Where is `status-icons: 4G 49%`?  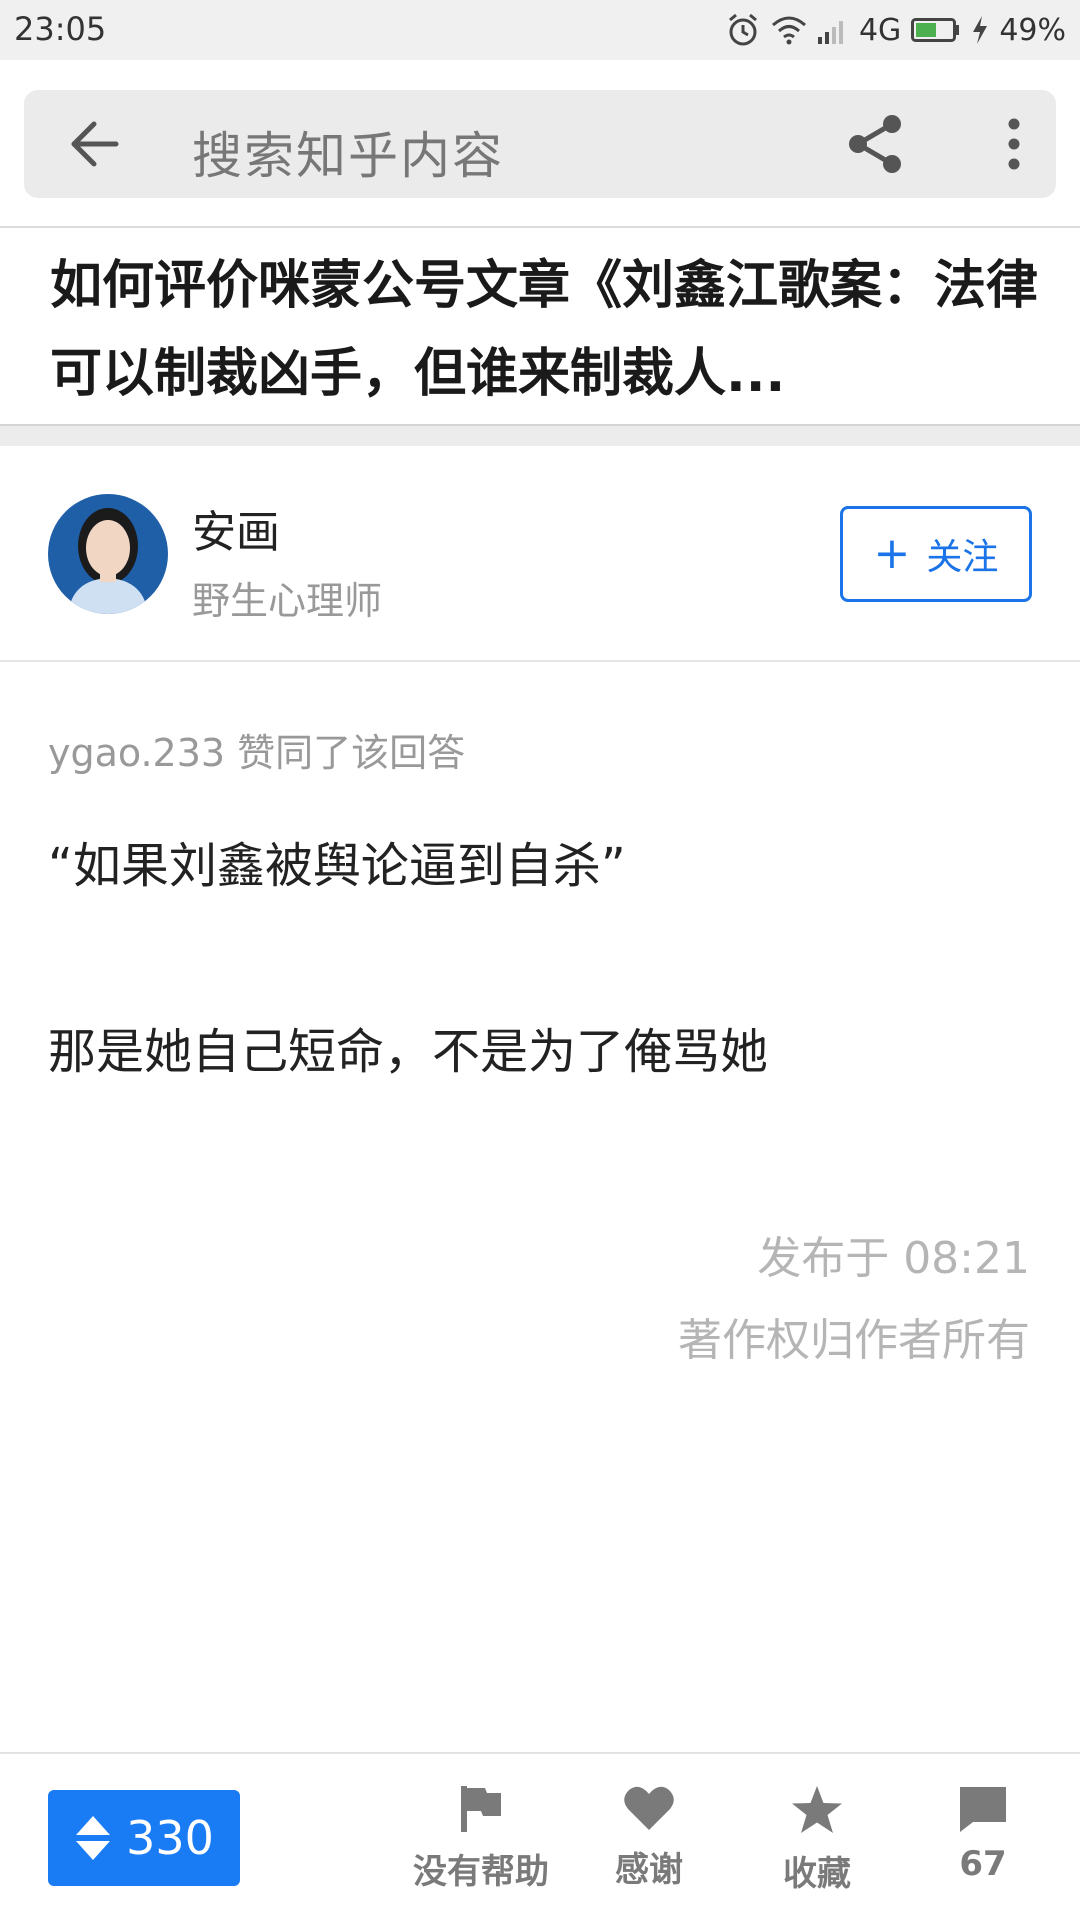
status-icons: 4G 49% is located at coordinates (895, 30).